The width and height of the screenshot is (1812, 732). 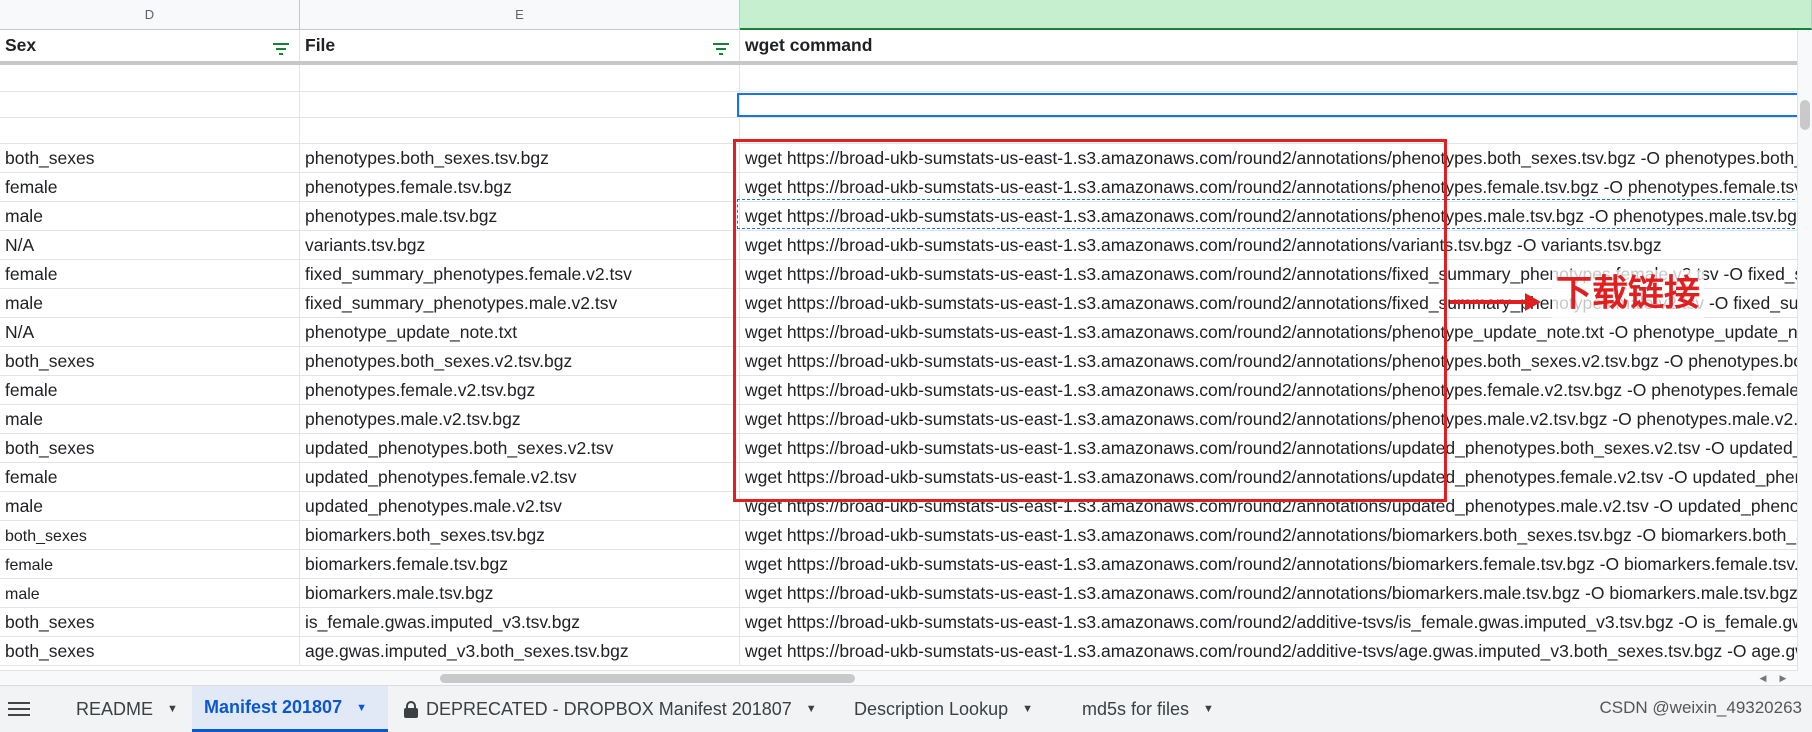 I want to click on column-header-row: D E, so click(x=906, y=15).